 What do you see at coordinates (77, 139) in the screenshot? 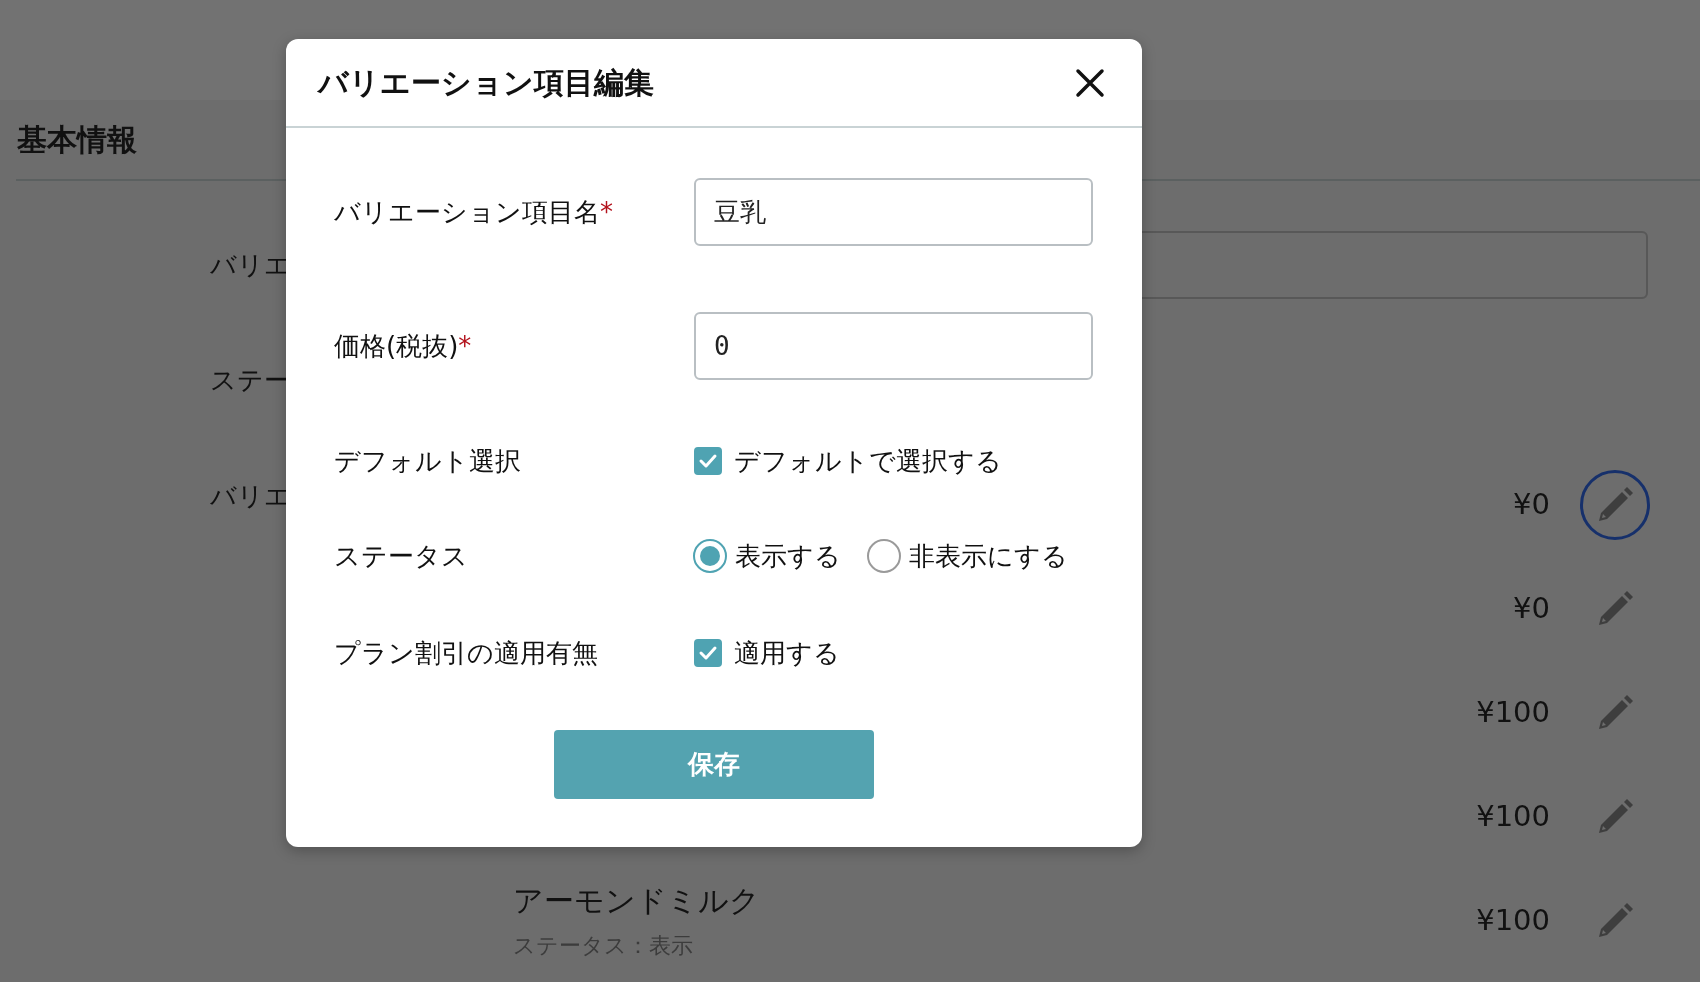
I see `section-title: 基本情報` at bounding box center [77, 139].